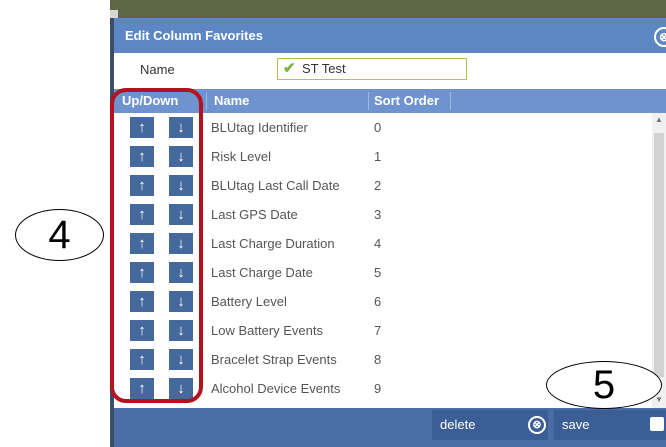 The image size is (666, 447). What do you see at coordinates (324, 68) in the screenshot?
I see `name-input-value: ST Test` at bounding box center [324, 68].